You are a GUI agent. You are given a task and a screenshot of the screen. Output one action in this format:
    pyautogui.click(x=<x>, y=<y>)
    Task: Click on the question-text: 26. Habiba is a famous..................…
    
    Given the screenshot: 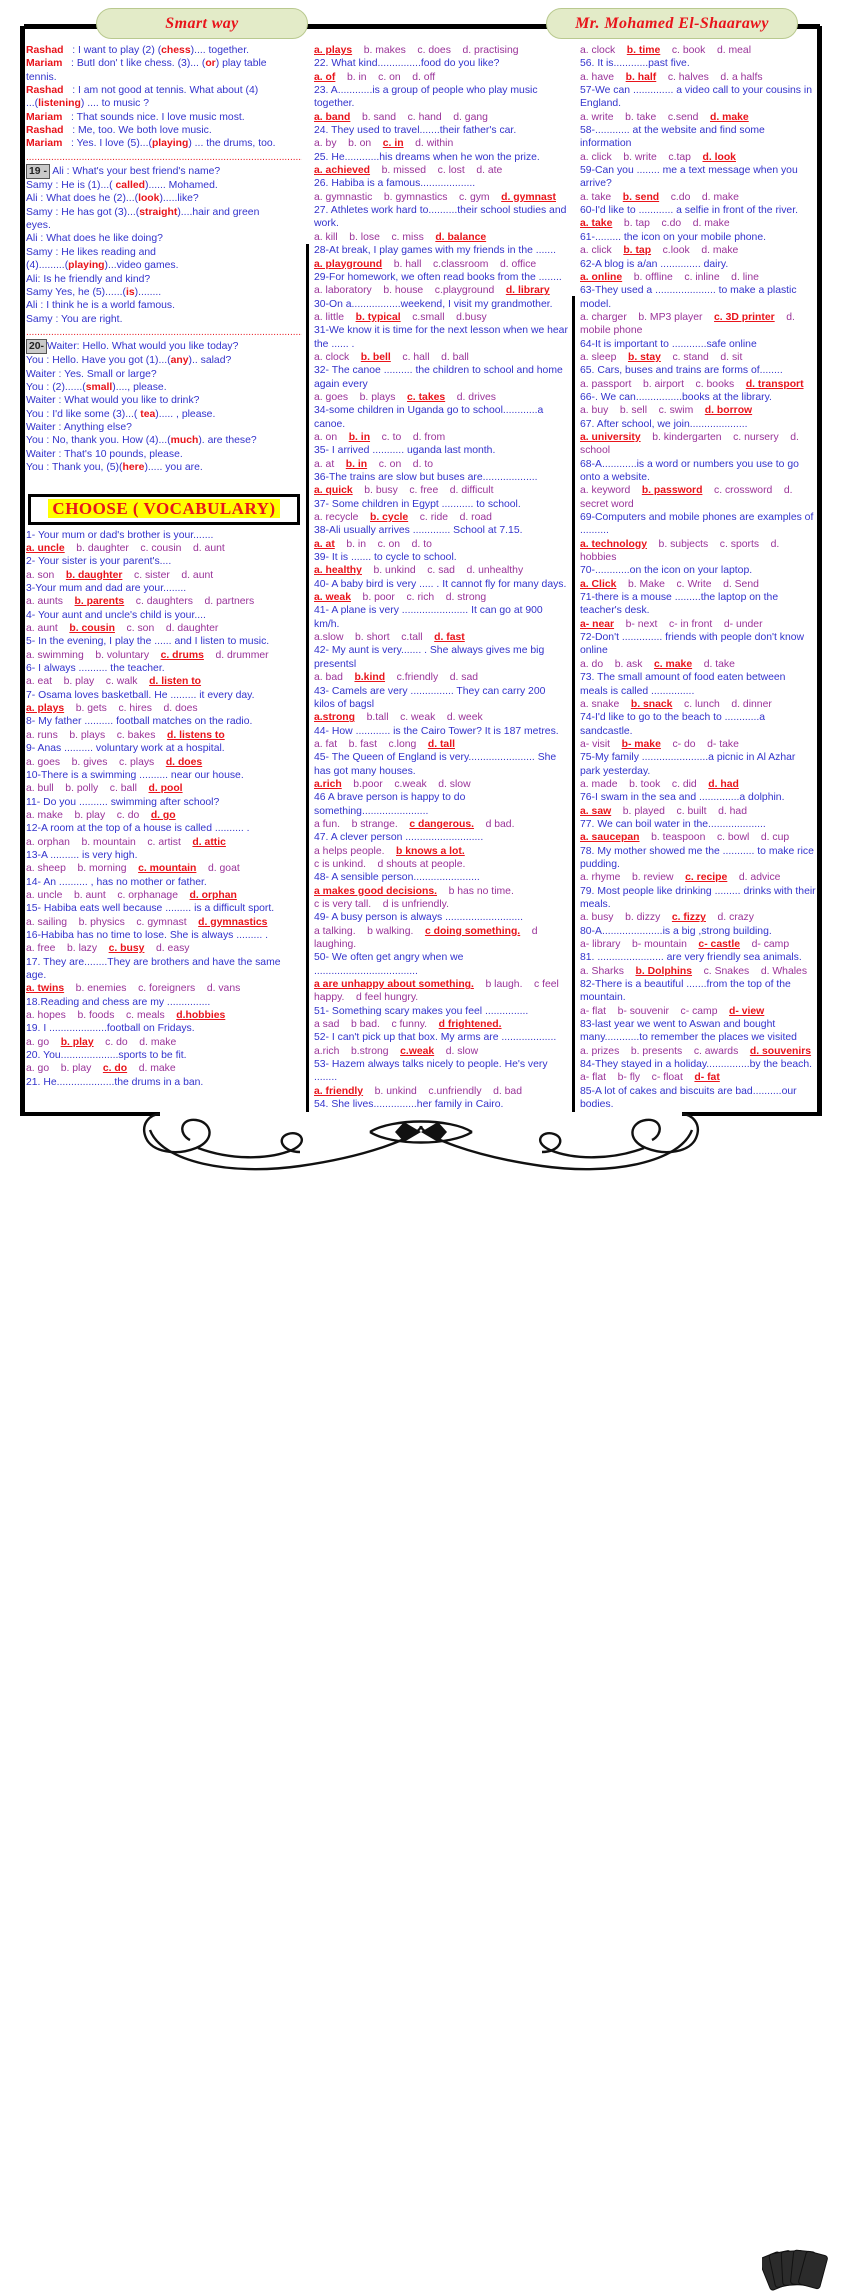 What is the action you would take?
    pyautogui.click(x=395, y=184)
    